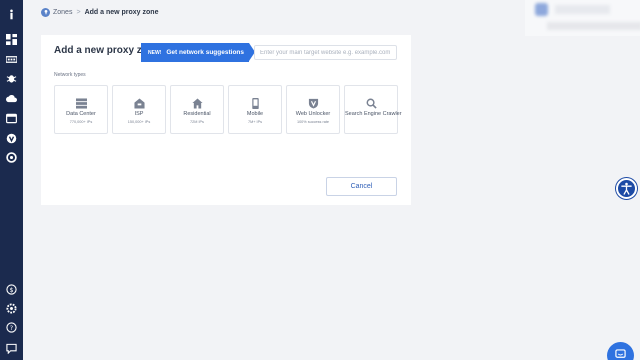 The image size is (640, 360). What do you see at coordinates (582, 18) in the screenshot?
I see `account-area` at bounding box center [582, 18].